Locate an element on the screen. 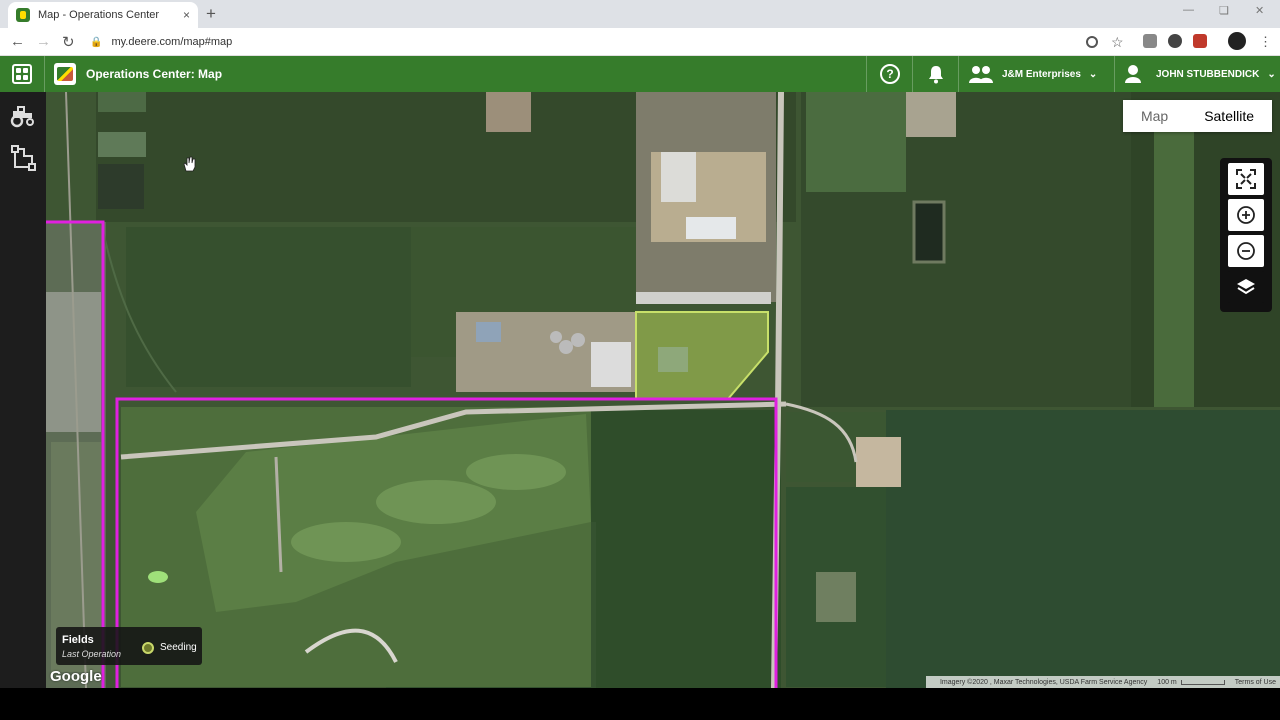  browser-tab: Map - Operations Center × is located at coordinates (103, 15).